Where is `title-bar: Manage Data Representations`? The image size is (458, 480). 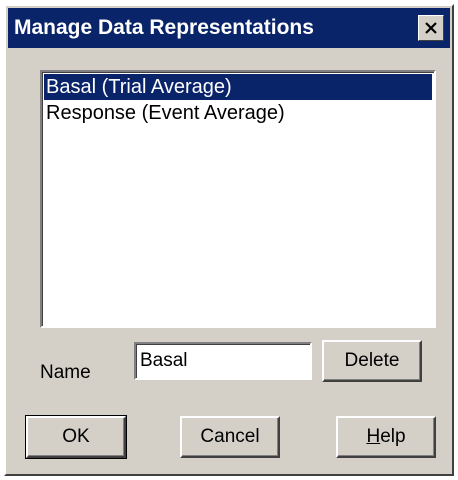 title-bar: Manage Data Representations is located at coordinates (229, 28).